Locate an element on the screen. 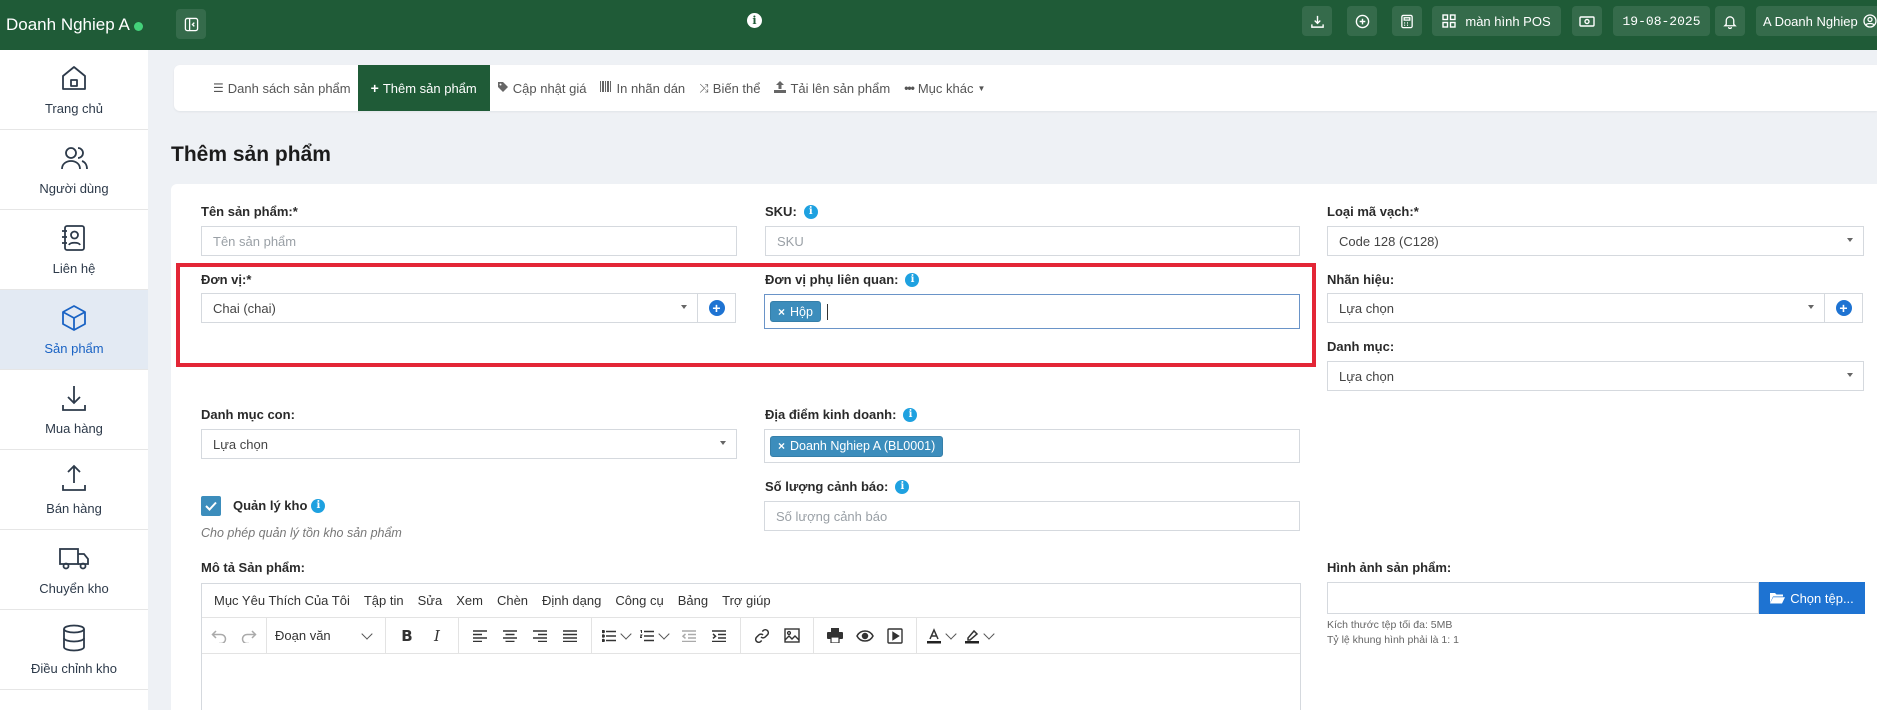 The height and width of the screenshot is (710, 1877). editor-menu-insert: Chèn is located at coordinates (512, 600).